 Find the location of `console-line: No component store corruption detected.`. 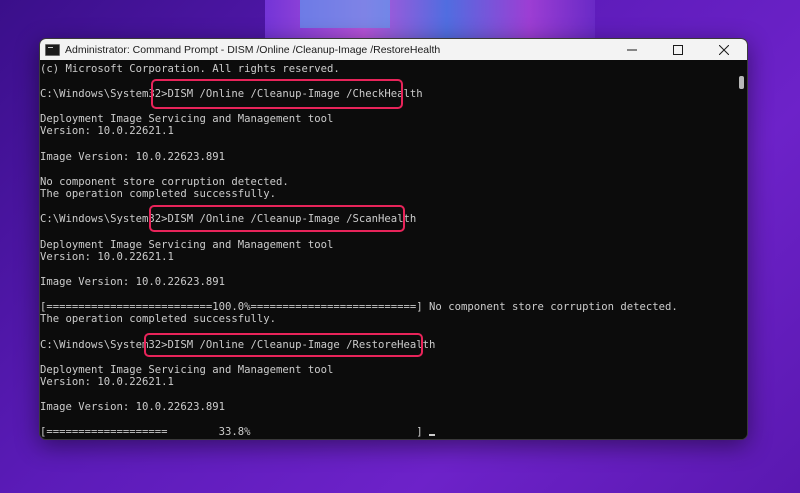

console-line: No component store corruption detected. is located at coordinates (164, 182).